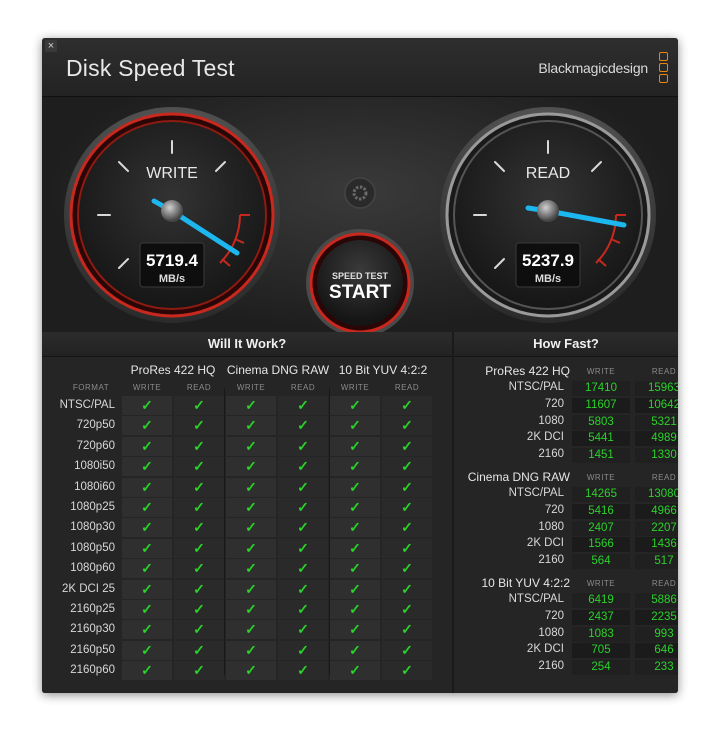  Describe the element at coordinates (536, 599) in the screenshot. I see `how-fast-row-label: NTSC/PAL` at that location.